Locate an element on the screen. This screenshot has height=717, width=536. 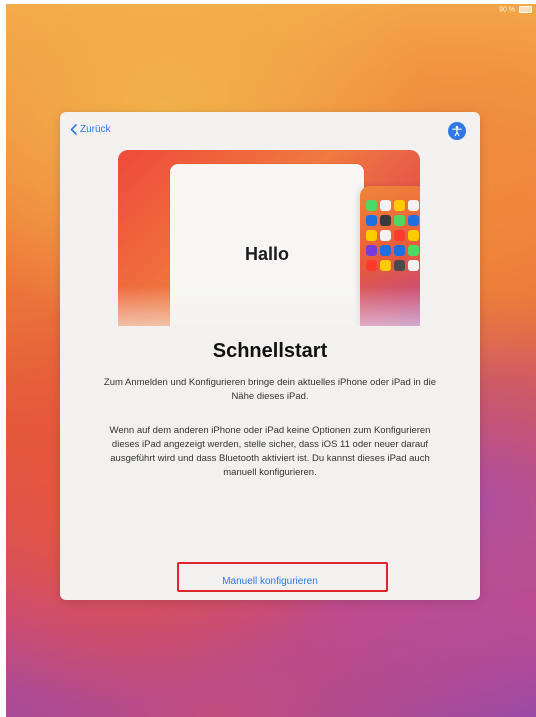
battery-icon is located at coordinates (525, 9).